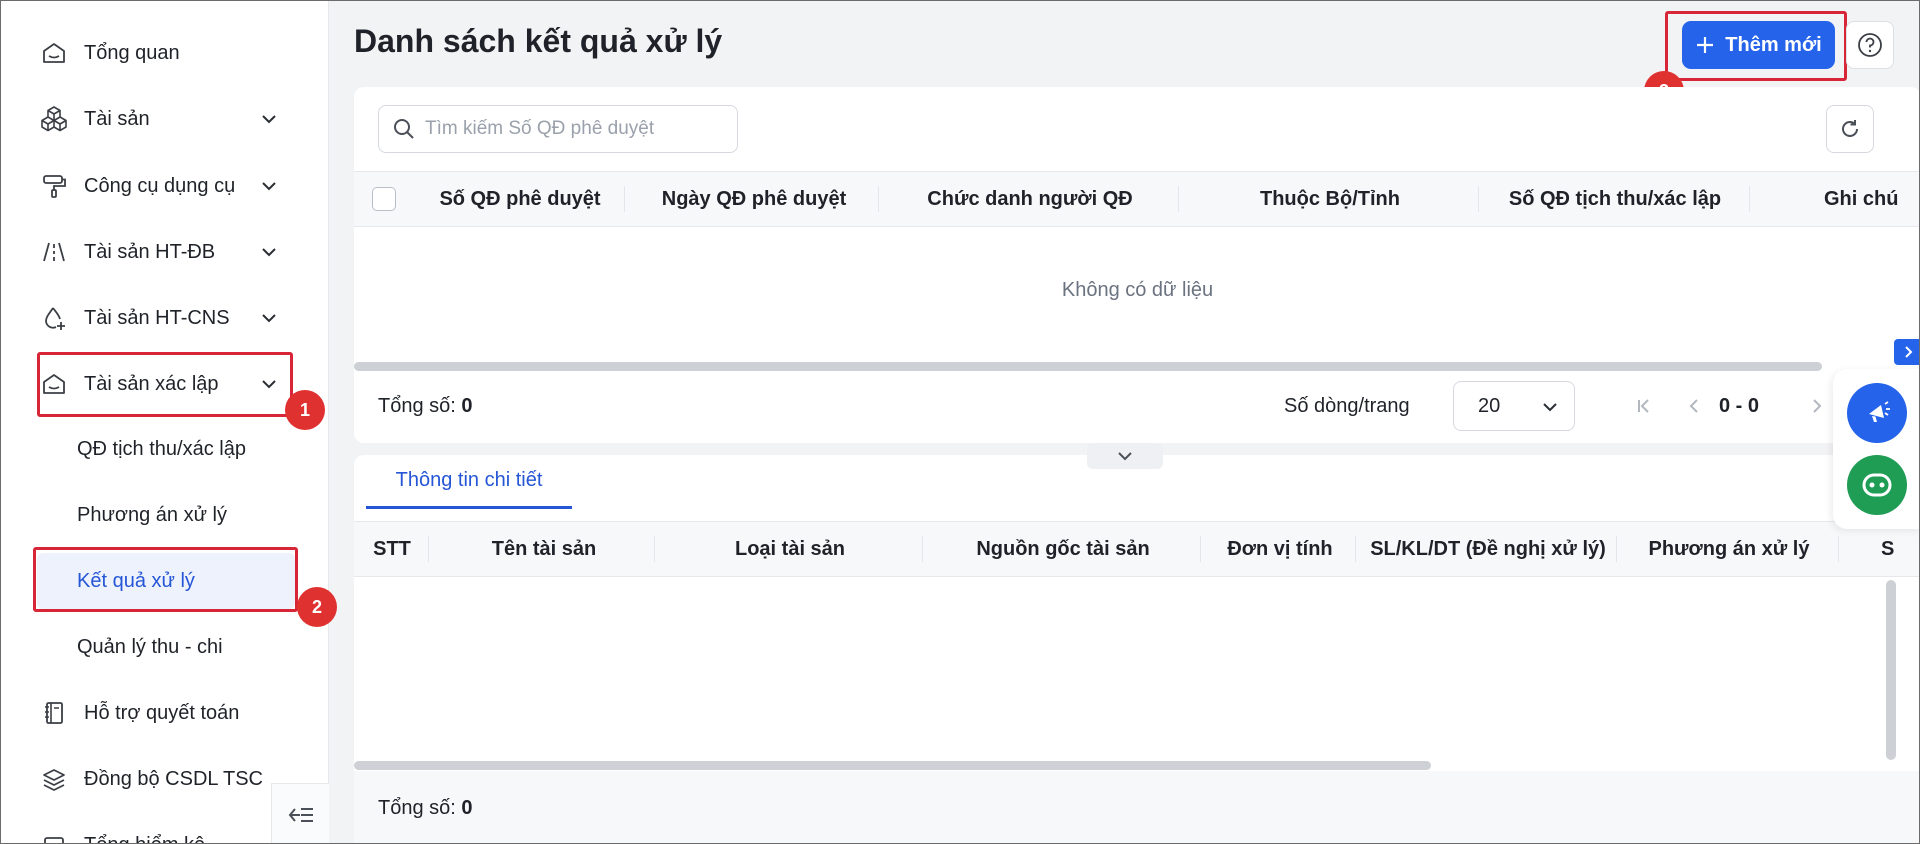  I want to click on next-page-button, so click(1817, 406).